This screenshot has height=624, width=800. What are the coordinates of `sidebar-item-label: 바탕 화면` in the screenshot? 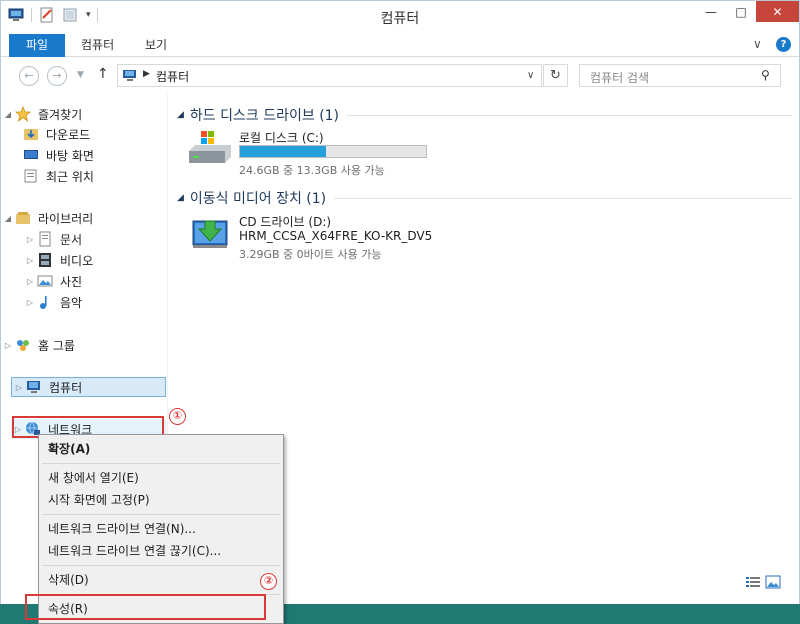 It's located at (70, 155).